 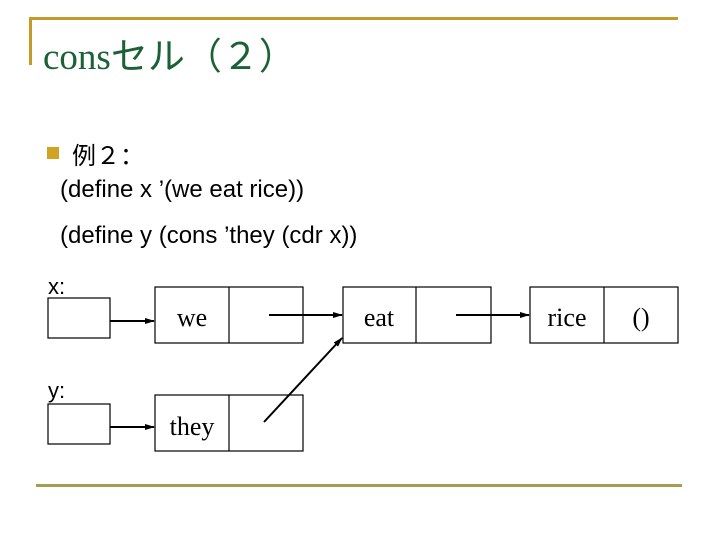 What do you see at coordinates (192, 426) in the screenshot?
I see `cell-they-car: they` at bounding box center [192, 426].